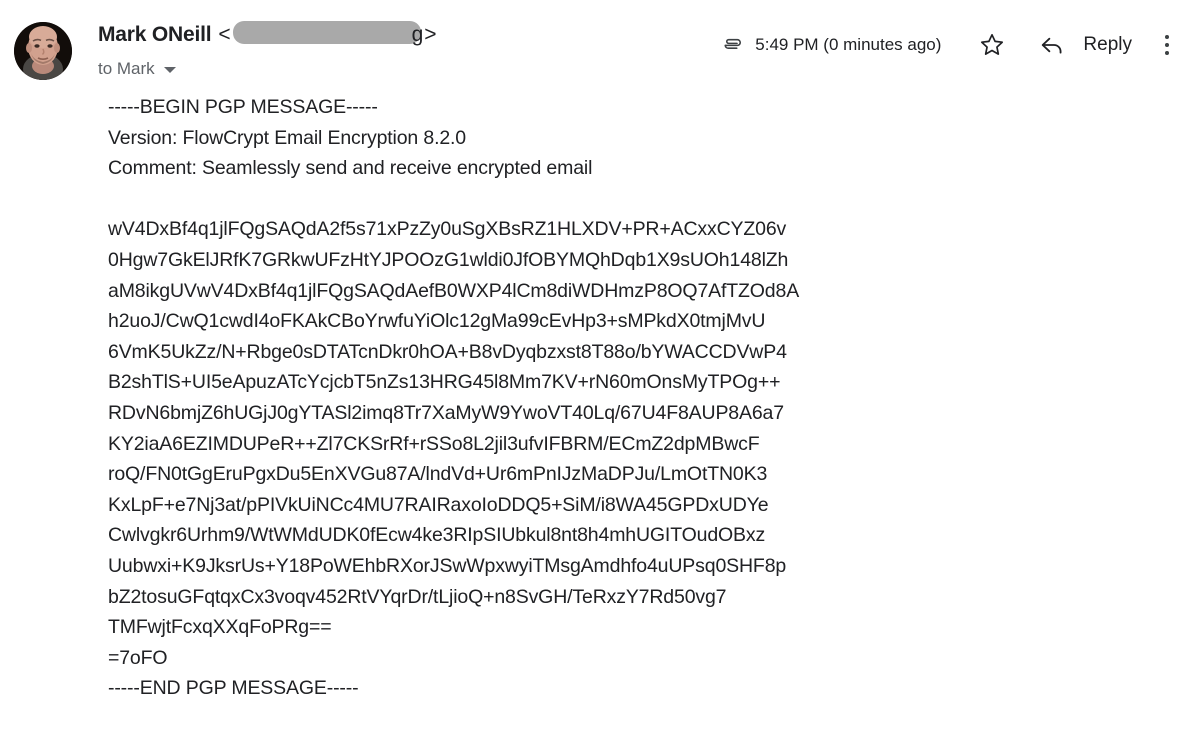 Image resolution: width=1200 pixels, height=748 pixels. Describe the element at coordinates (992, 45) in the screenshot. I see `star-icon` at that location.